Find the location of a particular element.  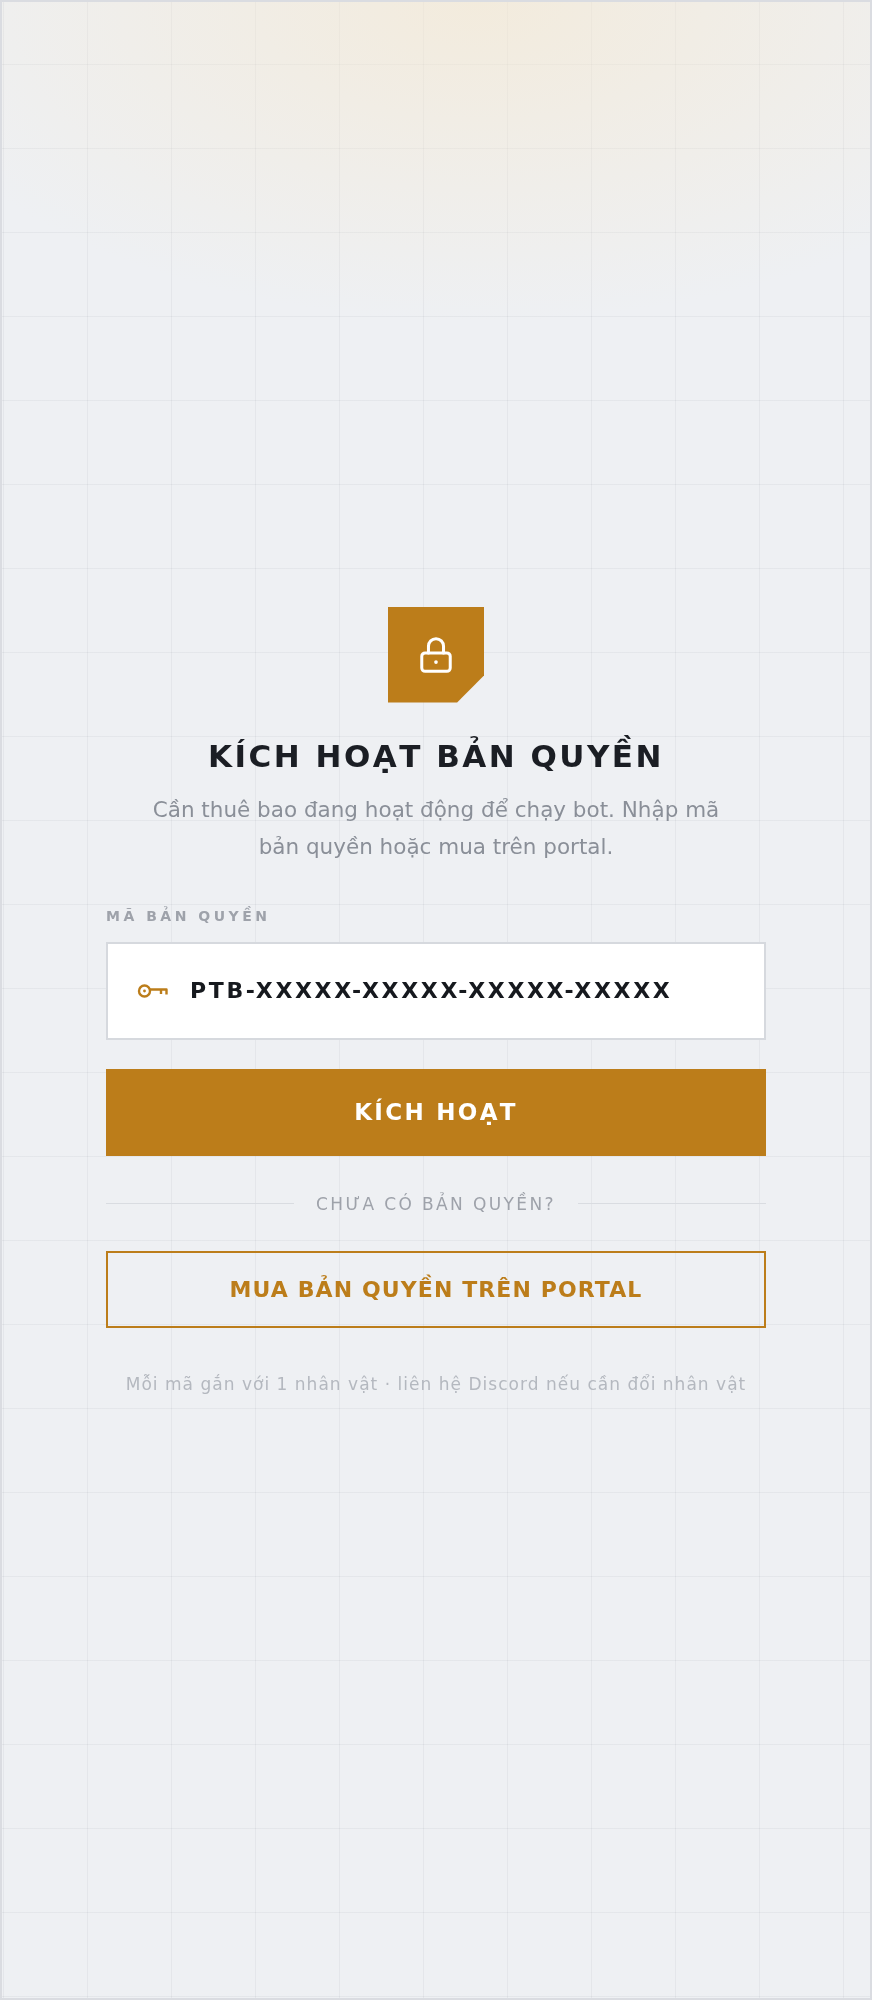

lock-icon is located at coordinates (436, 654).